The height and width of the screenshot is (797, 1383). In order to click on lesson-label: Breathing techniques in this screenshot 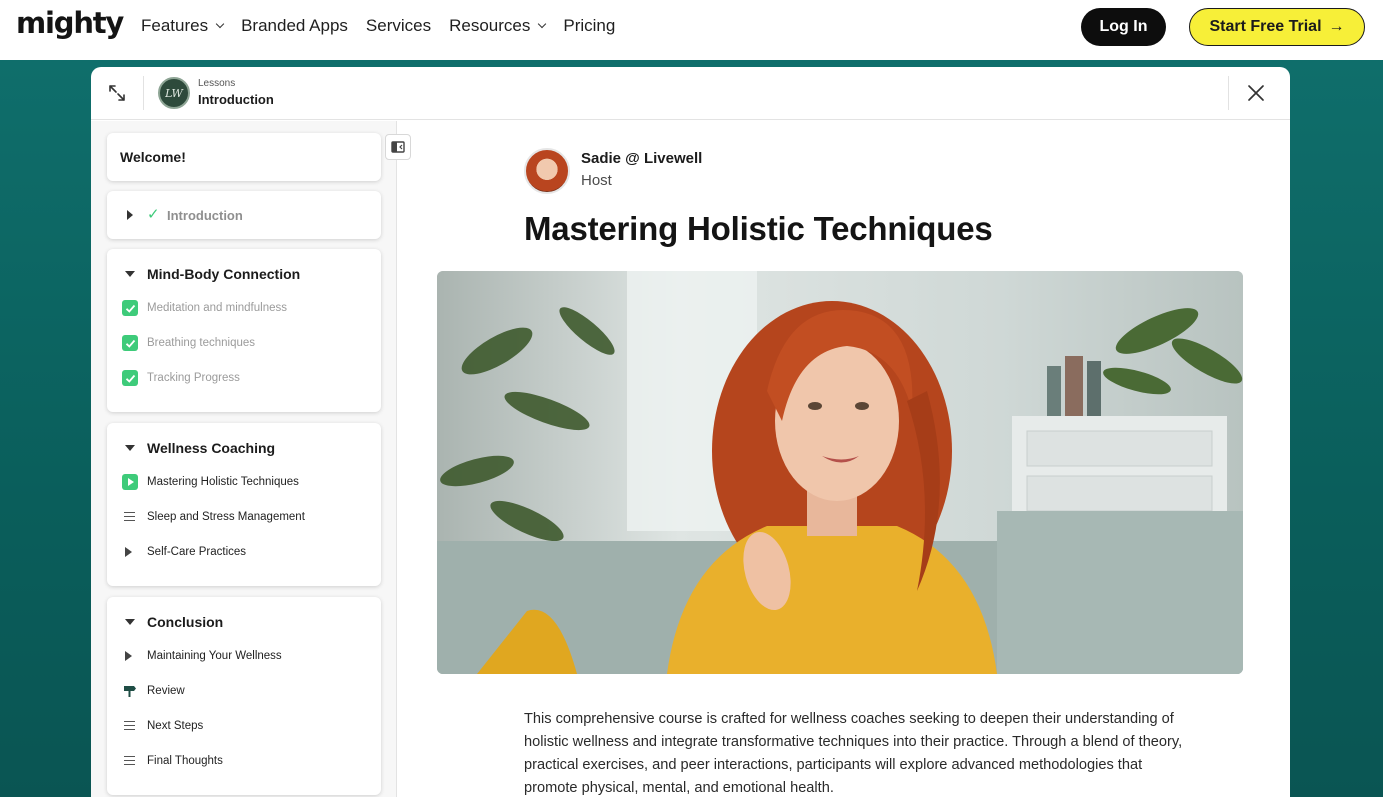, I will do `click(201, 343)`.